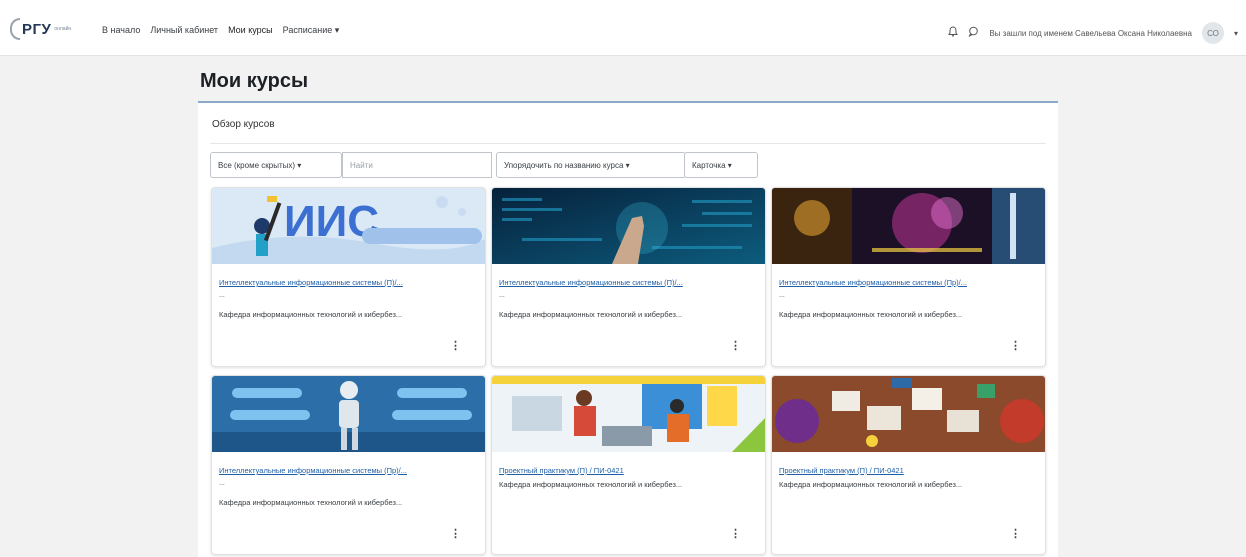  What do you see at coordinates (121, 30) in the screenshot?
I see `nav-home: В начало` at bounding box center [121, 30].